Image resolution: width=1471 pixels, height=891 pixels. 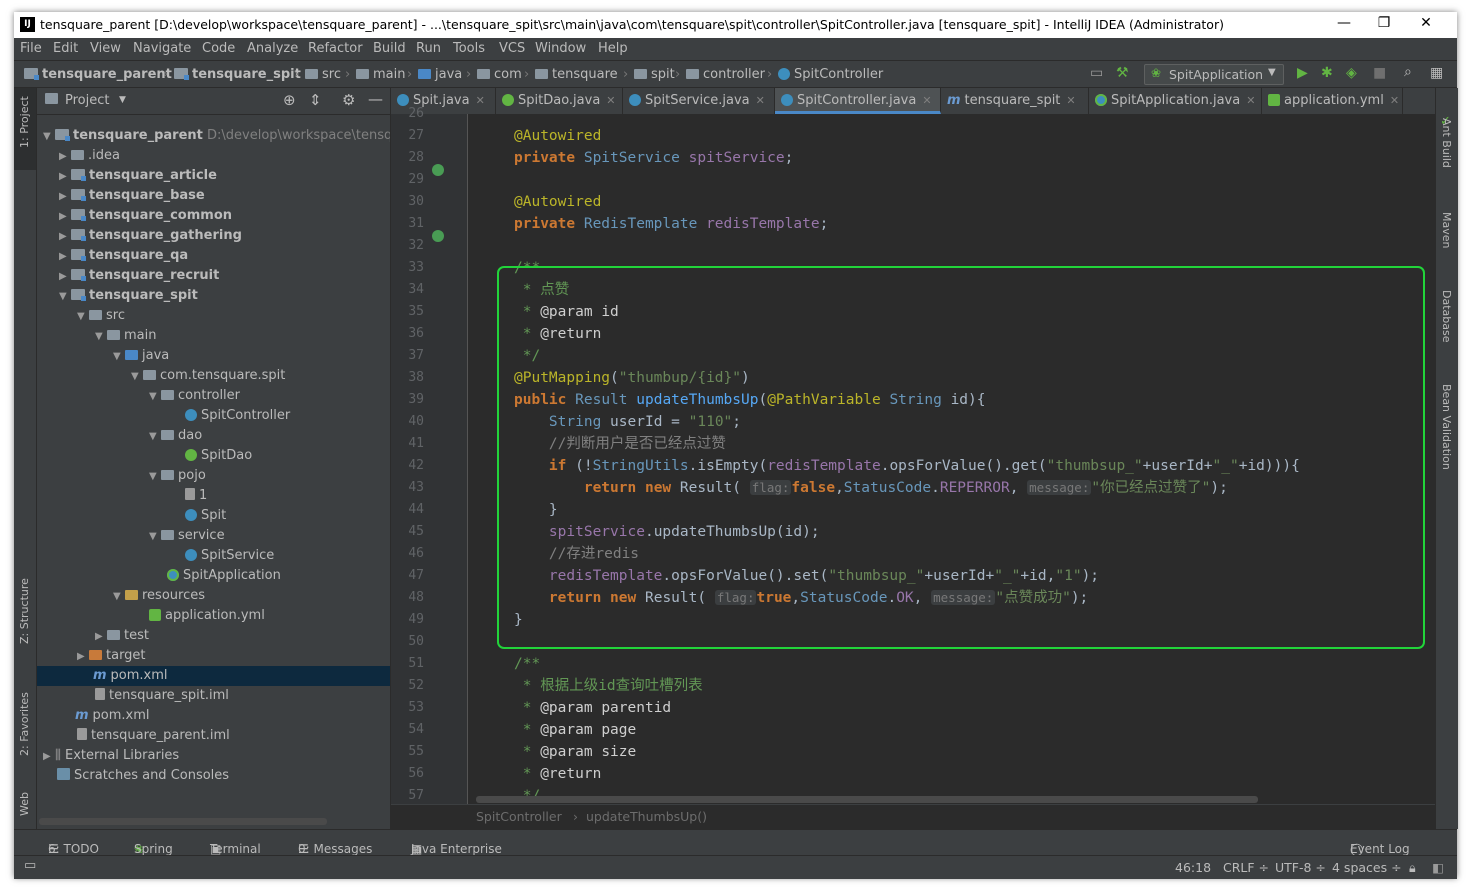 What do you see at coordinates (1446, 427) in the screenshot?
I see `bean-validation-tool-tab: Bean Validation` at bounding box center [1446, 427].